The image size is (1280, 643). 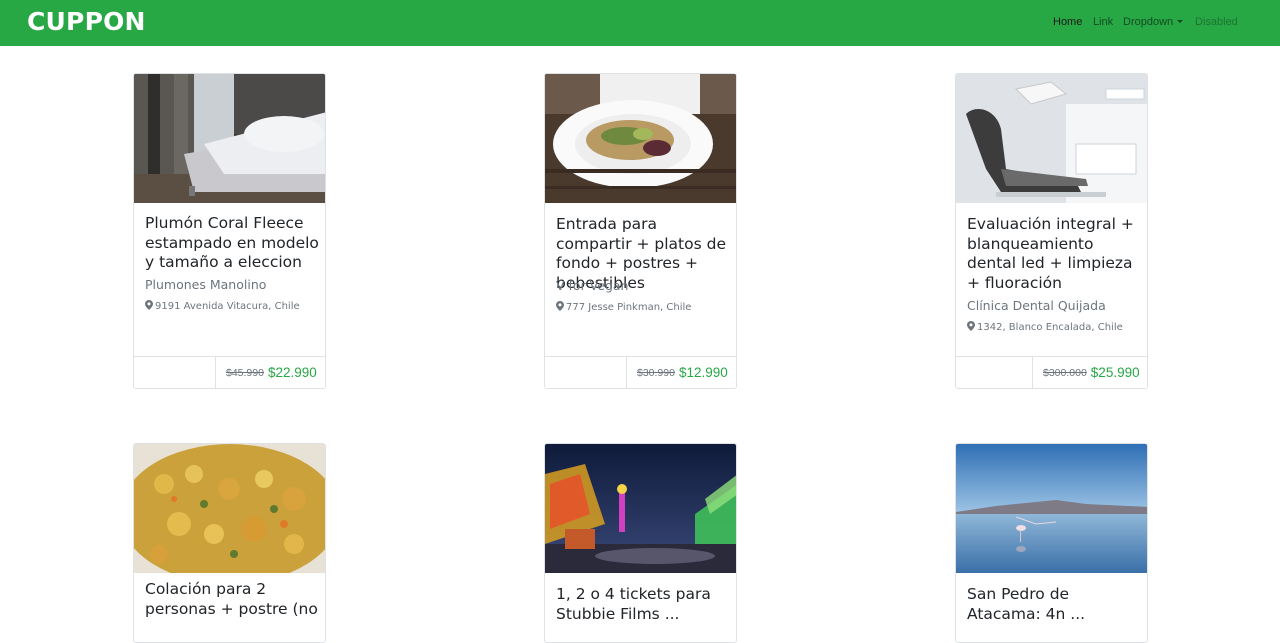 I want to click on nav-dropdown: Dropdown, so click(x=1153, y=22).